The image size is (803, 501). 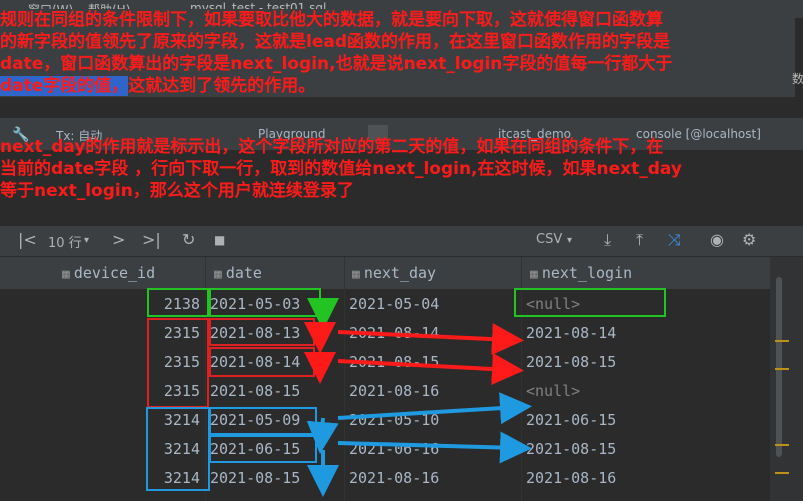 I want to click on note1-line: 规则在同组的条件限制下，如果要取比他大的数据，就是要向下取，这就使得窗口函数算, so click(x=331, y=20).